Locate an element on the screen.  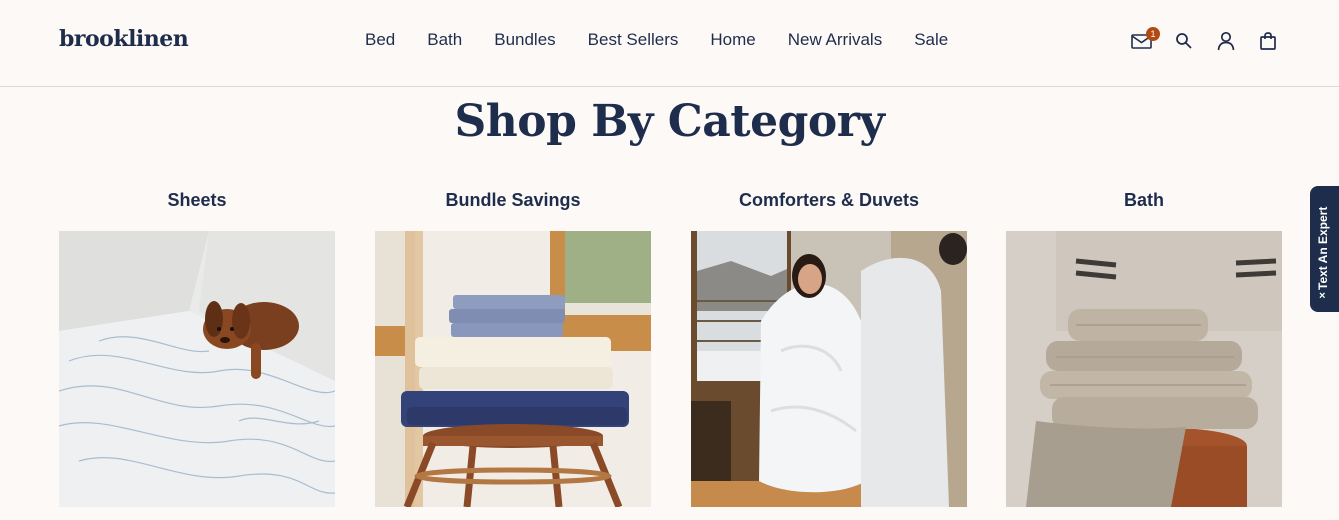
page-title: Shop By Category is located at coordinates (669, 121).